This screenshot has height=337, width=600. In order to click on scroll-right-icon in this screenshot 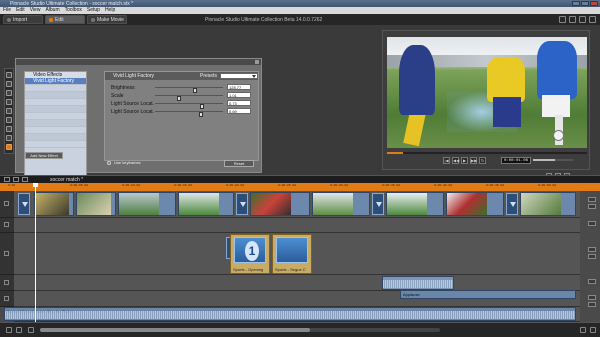, I will do `click(583, 330)`.